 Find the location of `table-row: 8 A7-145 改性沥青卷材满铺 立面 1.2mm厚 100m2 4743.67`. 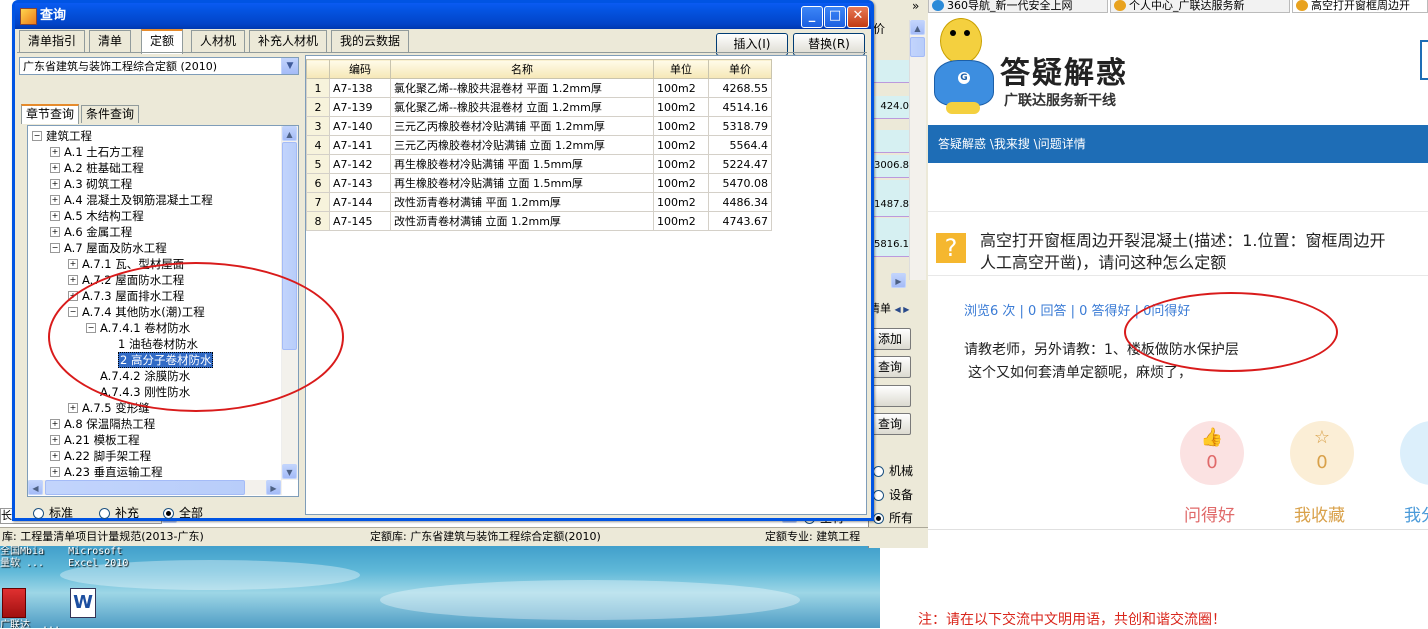

table-row: 8 A7-145 改性沥青卷材满铺 立面 1.2mm厚 100m2 4743.67 is located at coordinates (539, 221).